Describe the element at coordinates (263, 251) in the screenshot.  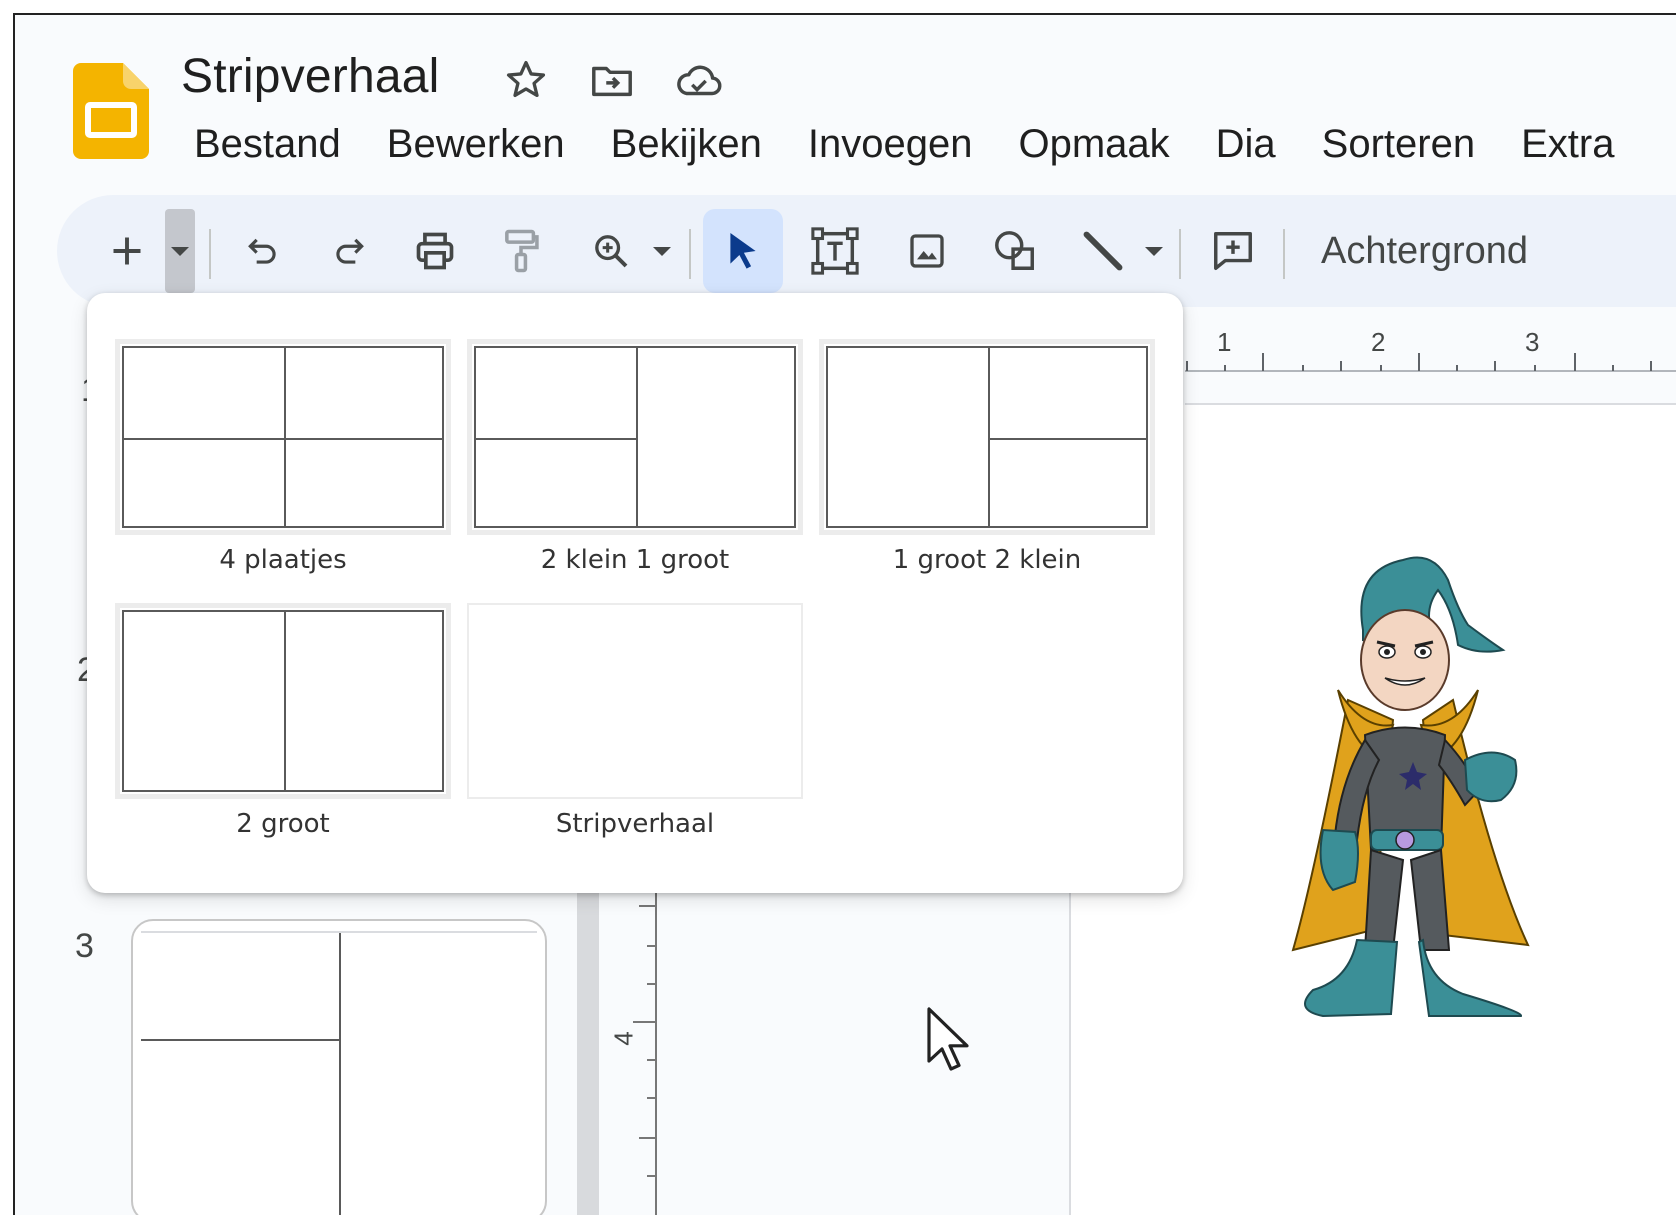
I see `undo-button` at that location.